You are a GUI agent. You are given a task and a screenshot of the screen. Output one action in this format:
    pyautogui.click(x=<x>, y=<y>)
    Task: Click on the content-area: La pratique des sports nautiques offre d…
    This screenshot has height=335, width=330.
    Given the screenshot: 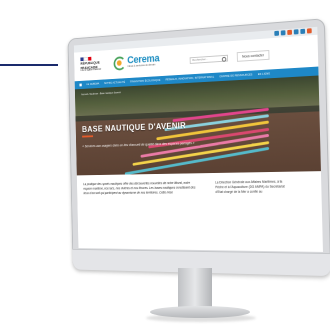 What is the action you would take?
    pyautogui.click(x=200, y=201)
    